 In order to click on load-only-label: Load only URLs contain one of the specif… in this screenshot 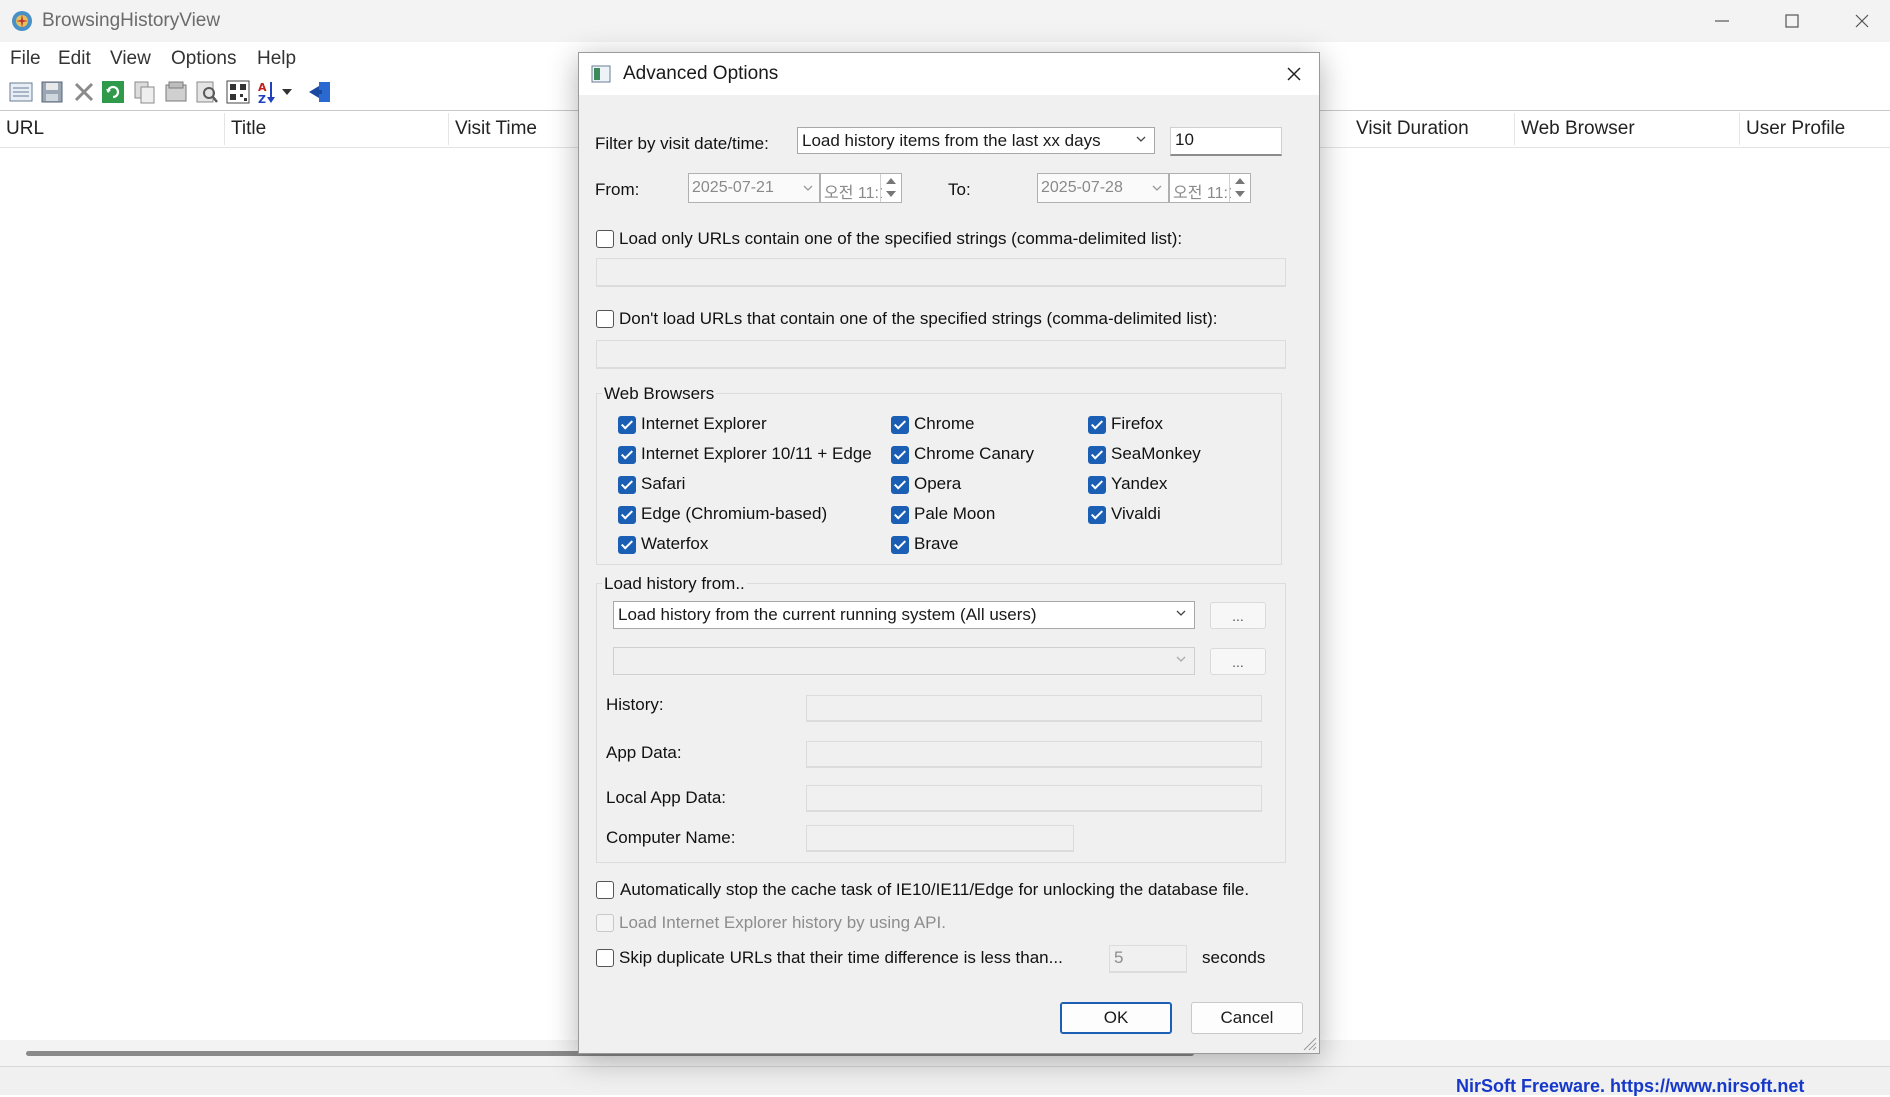, I will do `click(901, 238)`.